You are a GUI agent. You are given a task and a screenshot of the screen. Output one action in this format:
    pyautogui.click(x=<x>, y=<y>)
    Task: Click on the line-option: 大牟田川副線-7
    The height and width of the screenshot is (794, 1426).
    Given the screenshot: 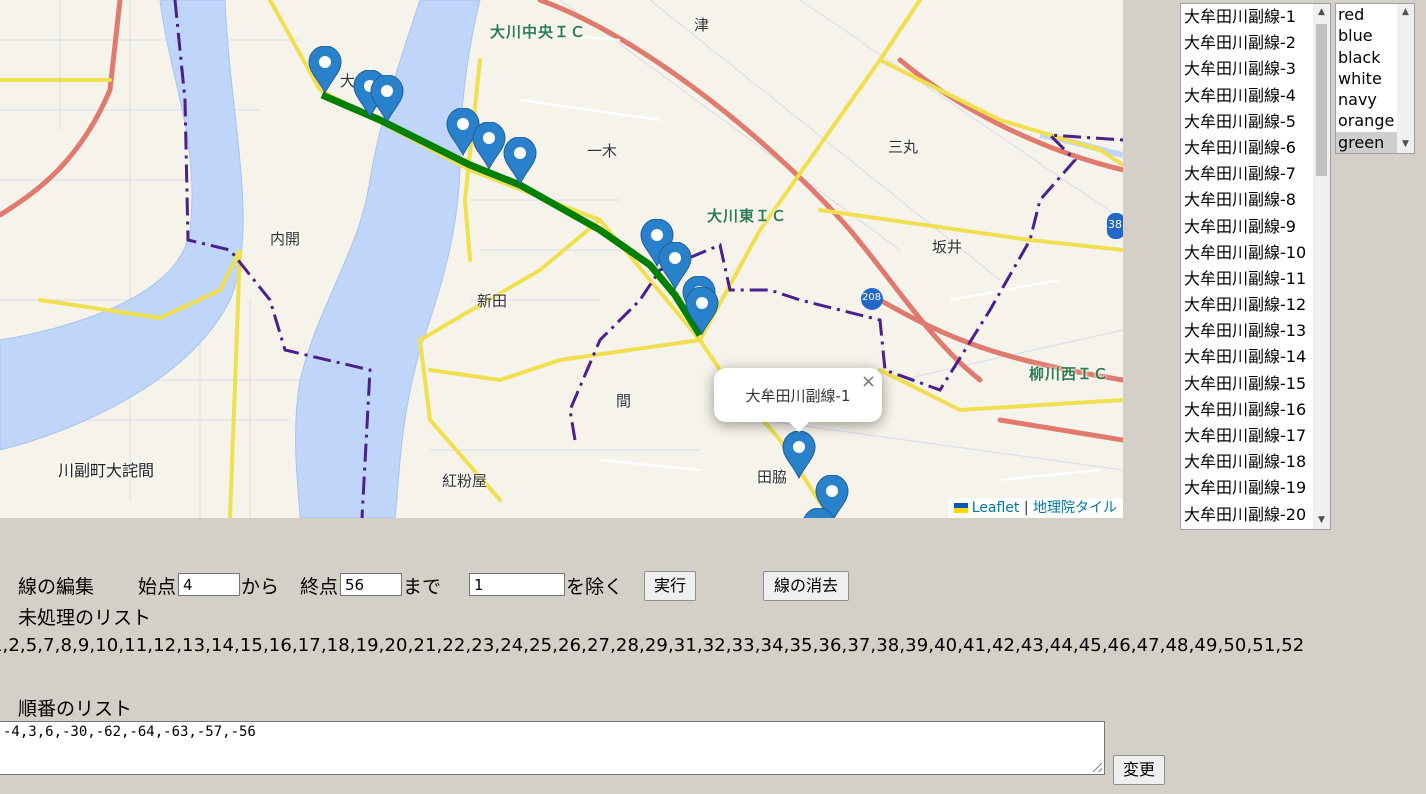 What is the action you would take?
    pyautogui.click(x=1243, y=174)
    